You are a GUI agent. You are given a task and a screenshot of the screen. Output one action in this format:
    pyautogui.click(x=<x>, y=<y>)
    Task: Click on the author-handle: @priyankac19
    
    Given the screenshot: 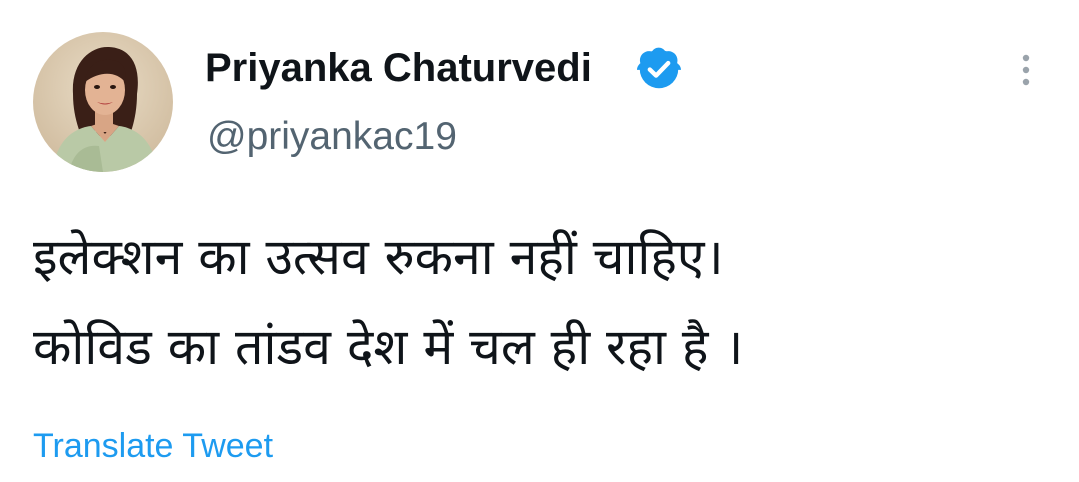 What is the action you would take?
    pyautogui.click(x=332, y=137)
    